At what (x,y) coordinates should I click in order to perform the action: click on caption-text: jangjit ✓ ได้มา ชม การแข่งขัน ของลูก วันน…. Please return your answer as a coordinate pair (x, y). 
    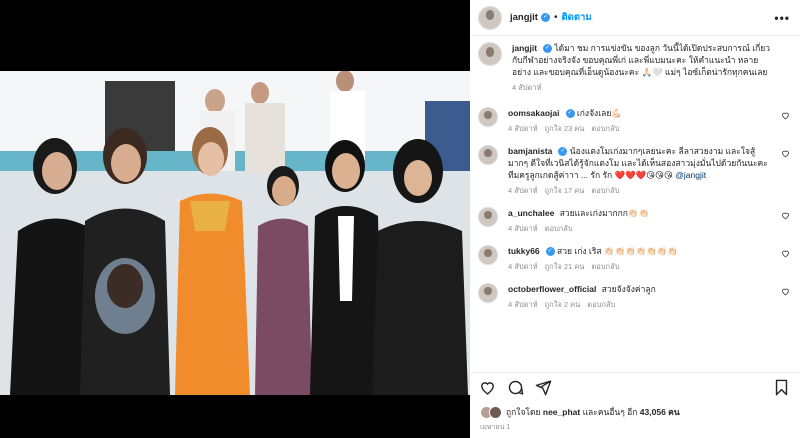
    Looking at the image, I should click on (643, 60).